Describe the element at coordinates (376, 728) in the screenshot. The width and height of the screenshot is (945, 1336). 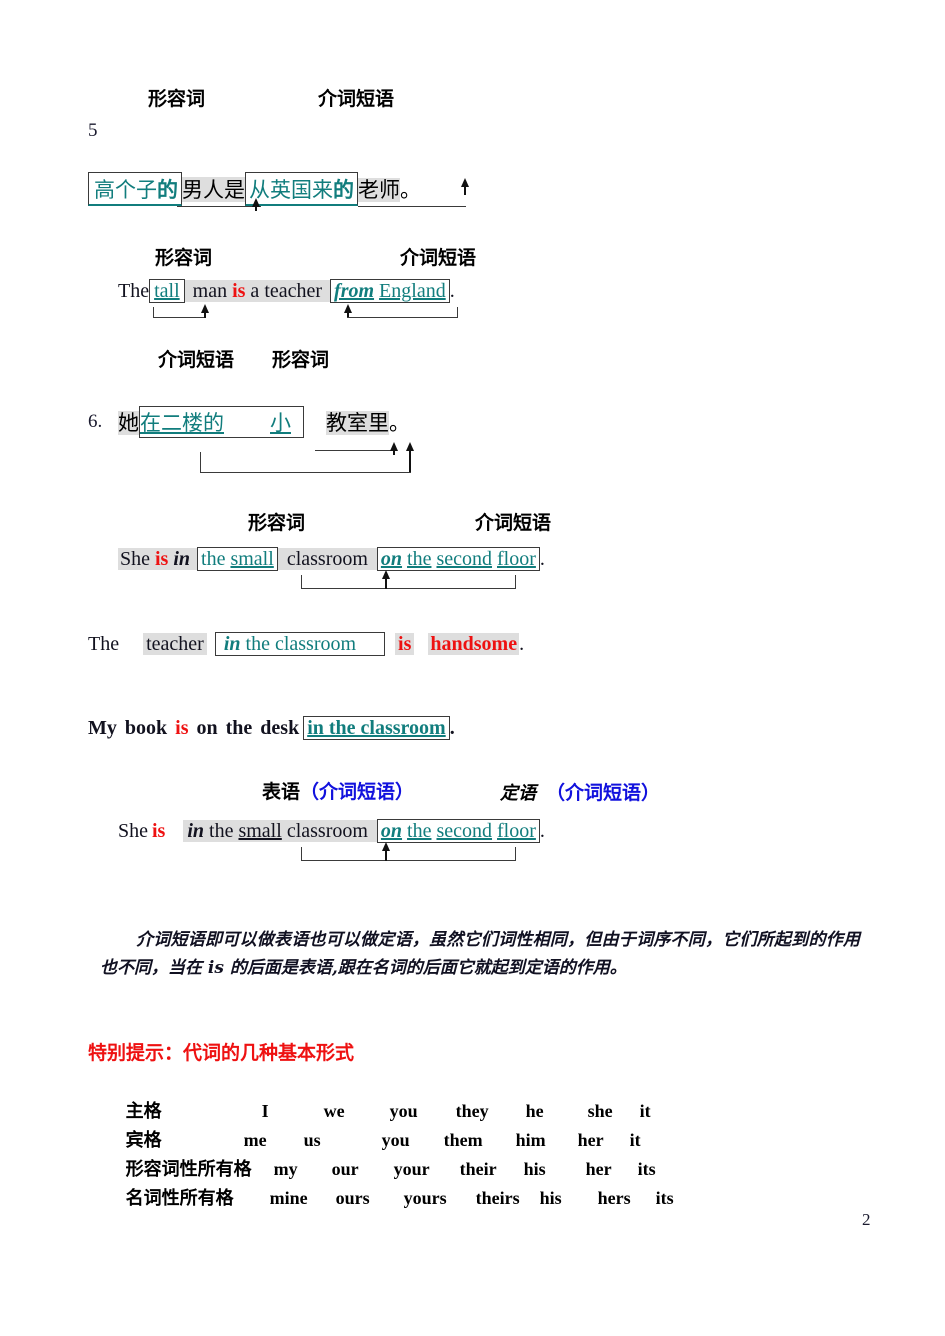
I see `boxed-in-the-classroom-2: in the classroom` at that location.